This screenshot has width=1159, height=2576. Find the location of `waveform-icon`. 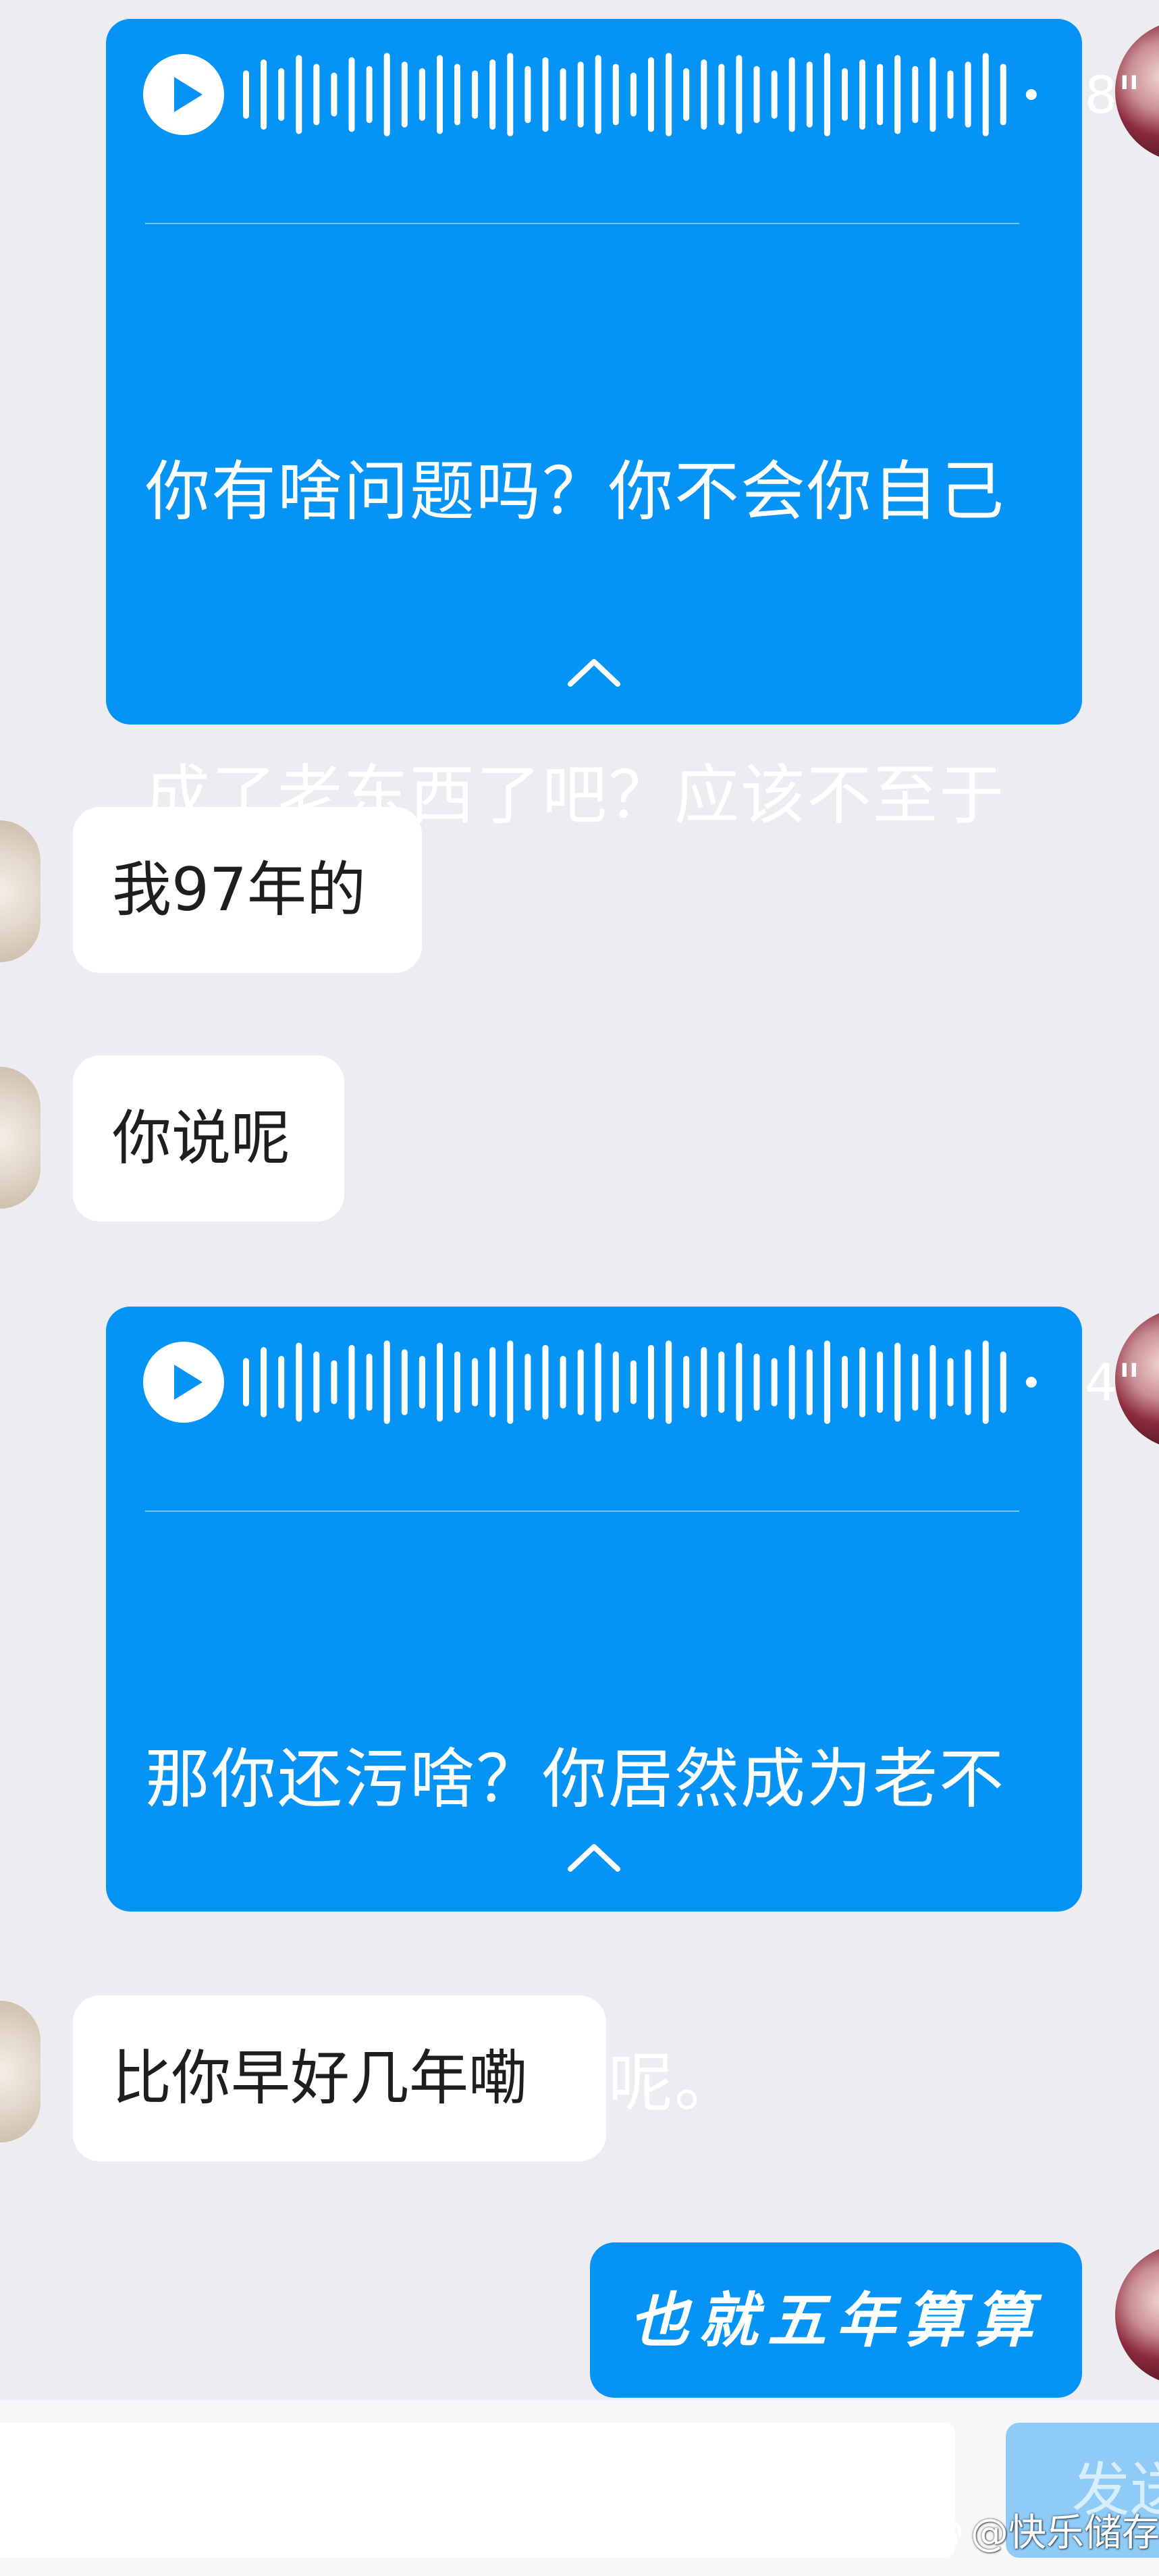

waveform-icon is located at coordinates (640, 1382).